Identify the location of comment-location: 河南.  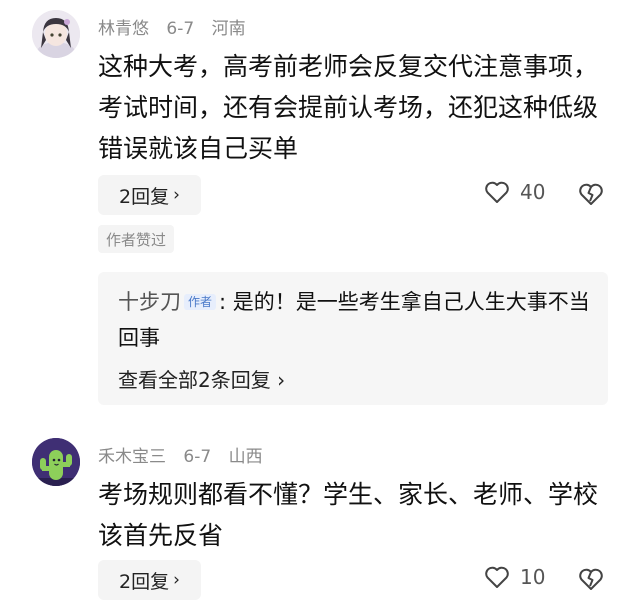
(228, 29).